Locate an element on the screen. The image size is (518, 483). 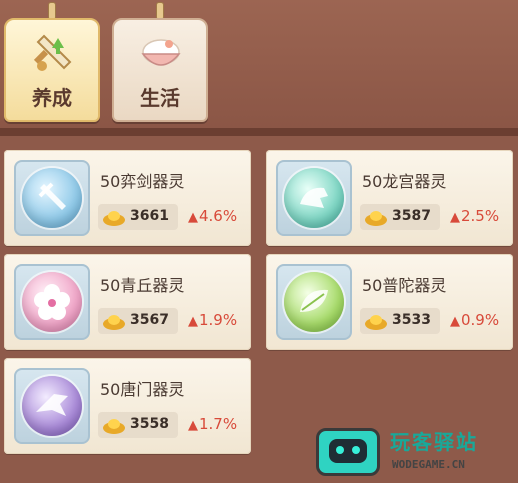
score-pill: 3533 is located at coordinates (400, 321).